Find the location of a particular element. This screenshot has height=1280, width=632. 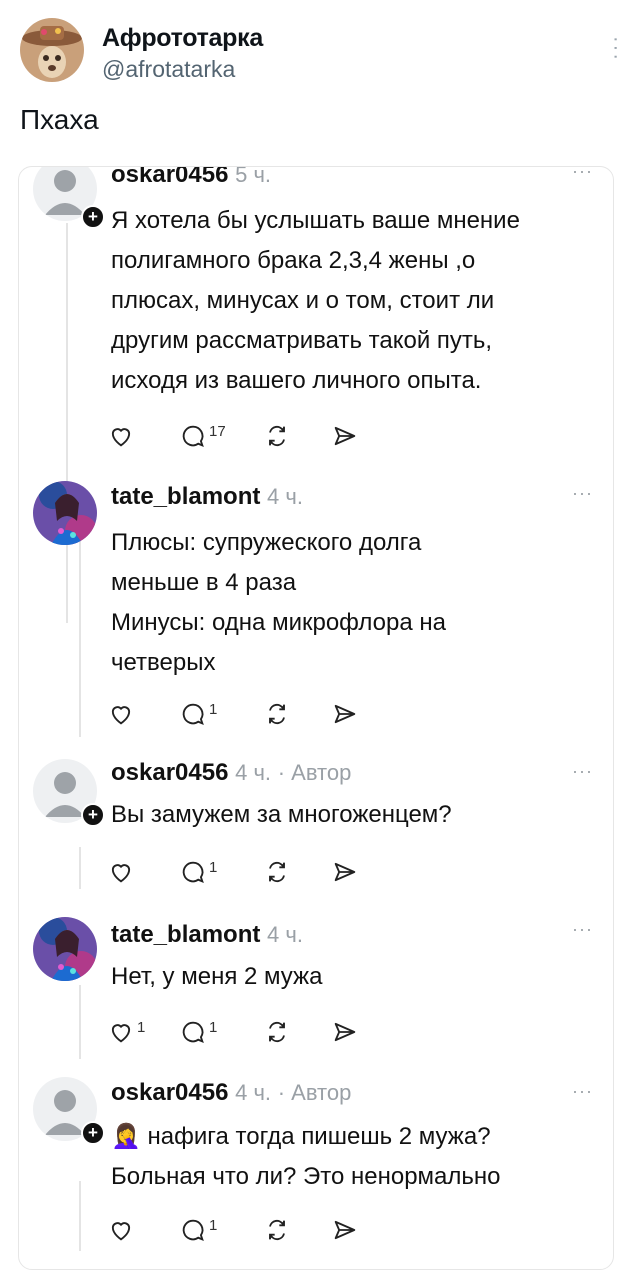

tweet-text: Пхаха is located at coordinates (59, 119).